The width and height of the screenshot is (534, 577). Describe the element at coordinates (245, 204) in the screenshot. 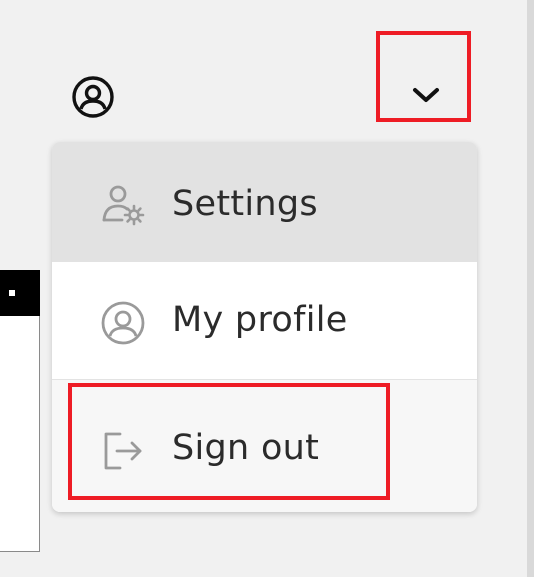

I see `menu-item-settings-label: Settings` at that location.